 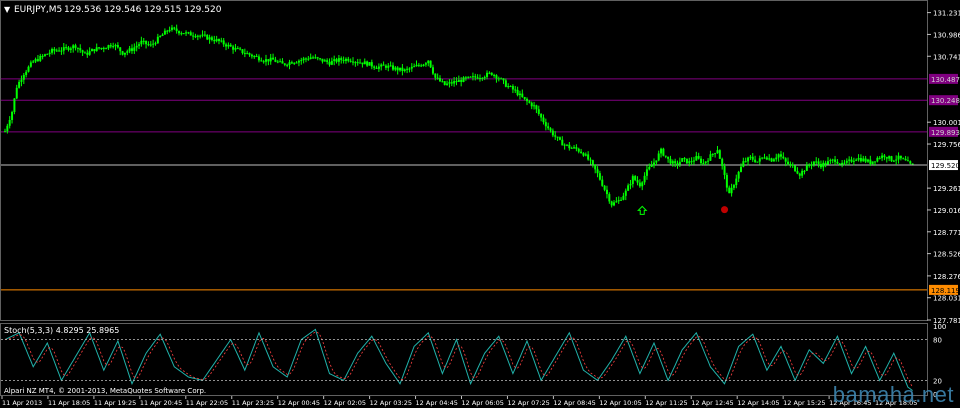 I want to click on time-tick-label: 11 Apr 19:25, so click(x=115, y=403).